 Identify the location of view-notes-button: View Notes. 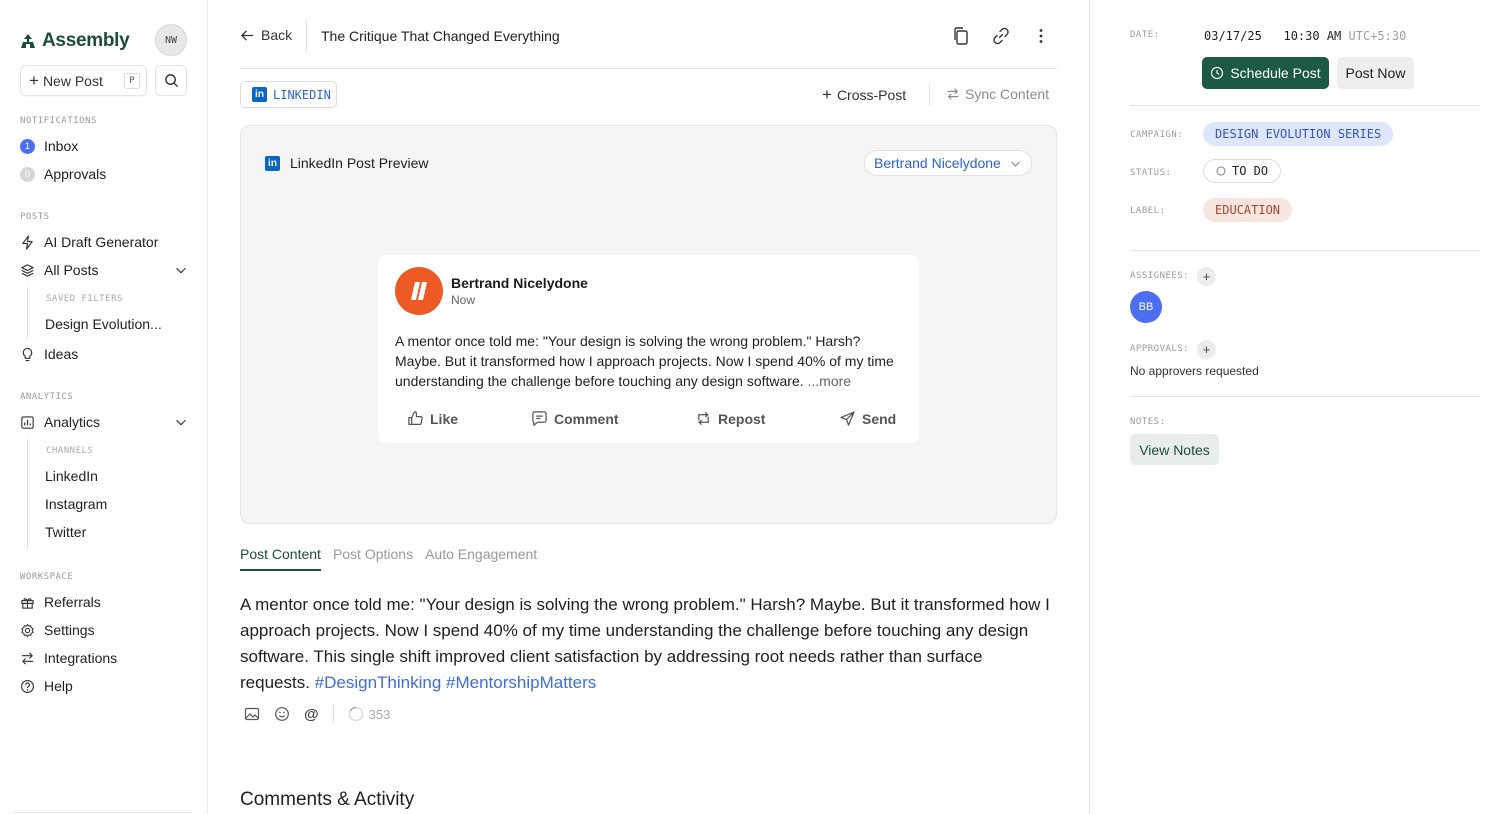
(1174, 449).